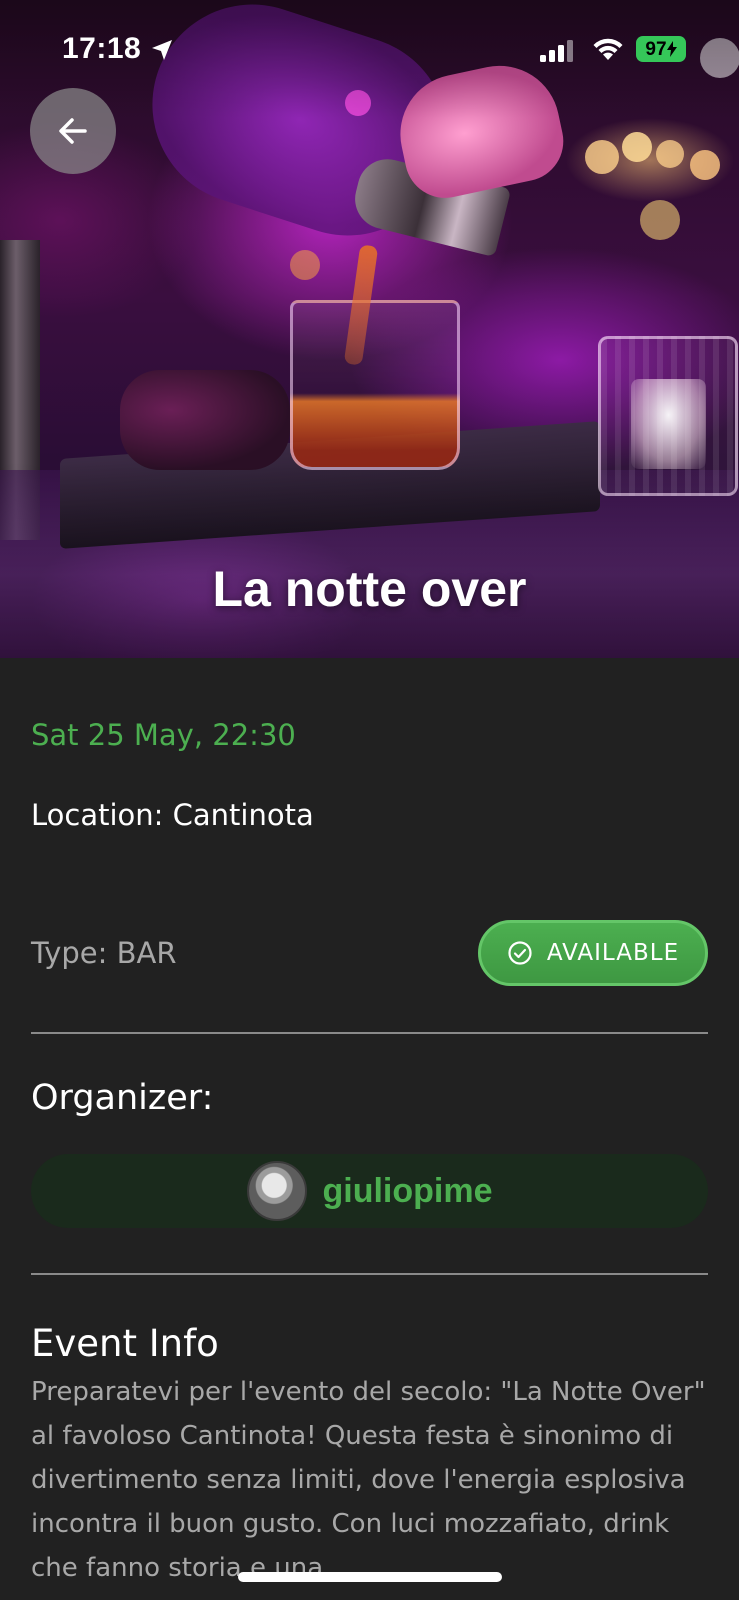 The image size is (739, 1600). I want to click on cellular-signal-icon, so click(556, 51).